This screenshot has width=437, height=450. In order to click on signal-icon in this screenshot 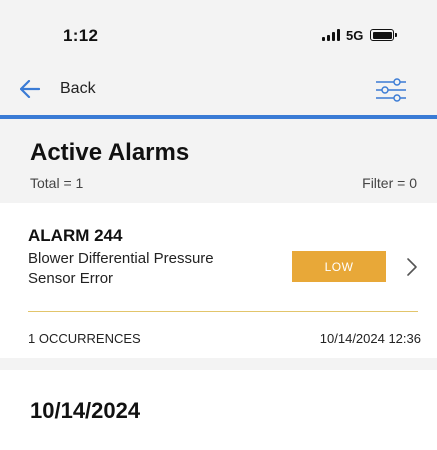, I will do `click(331, 35)`.